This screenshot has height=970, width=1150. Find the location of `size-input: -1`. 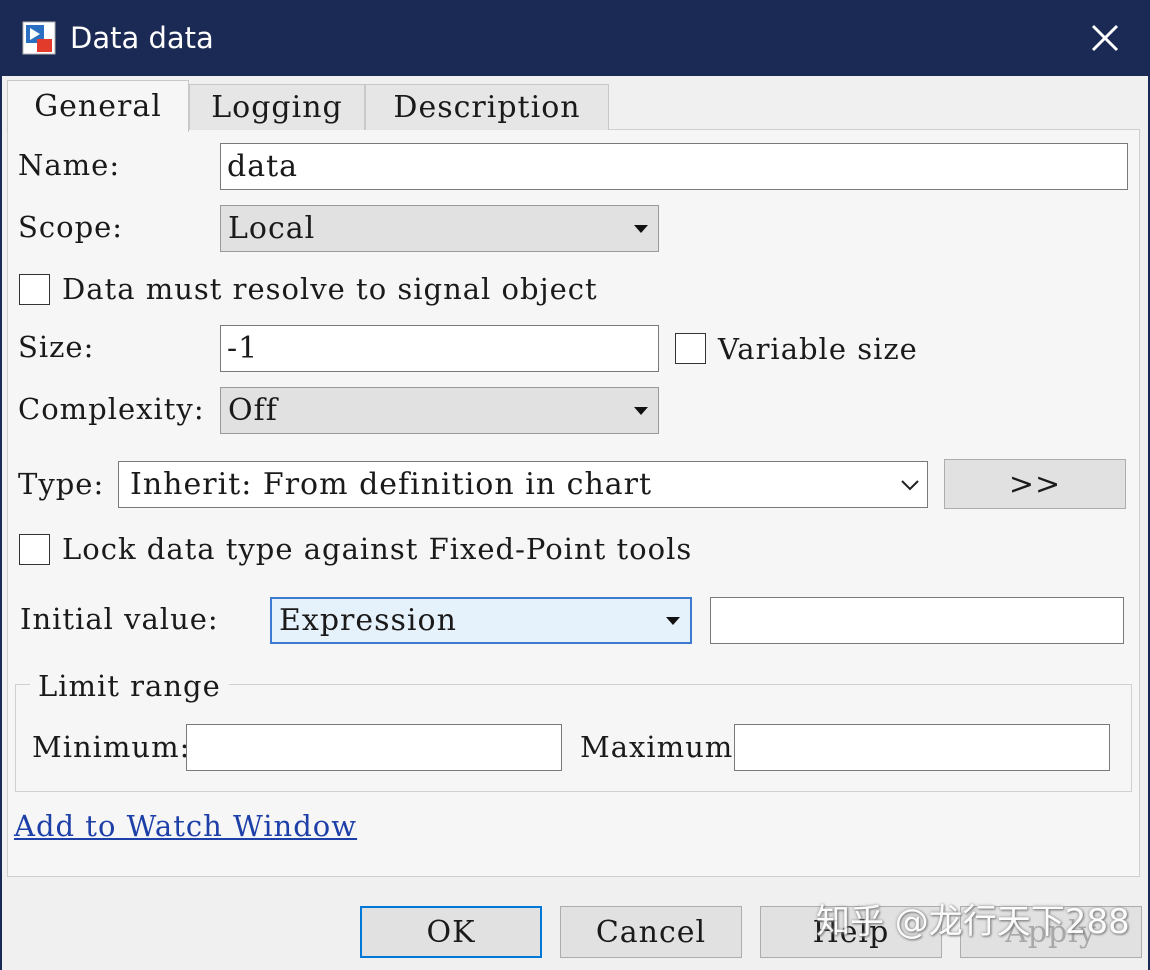

size-input: -1 is located at coordinates (439, 348).